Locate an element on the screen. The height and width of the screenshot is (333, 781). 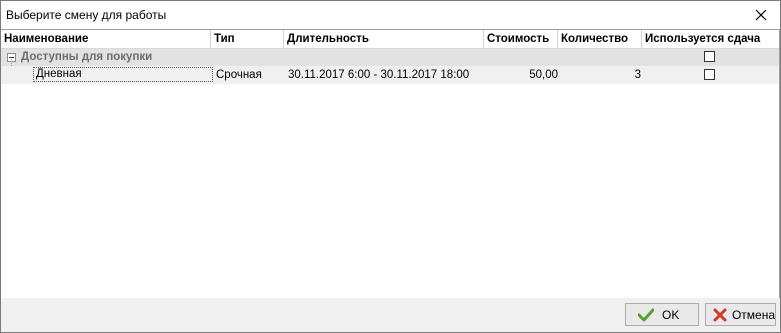
column-header-cost: Стоимость is located at coordinates (521, 39).